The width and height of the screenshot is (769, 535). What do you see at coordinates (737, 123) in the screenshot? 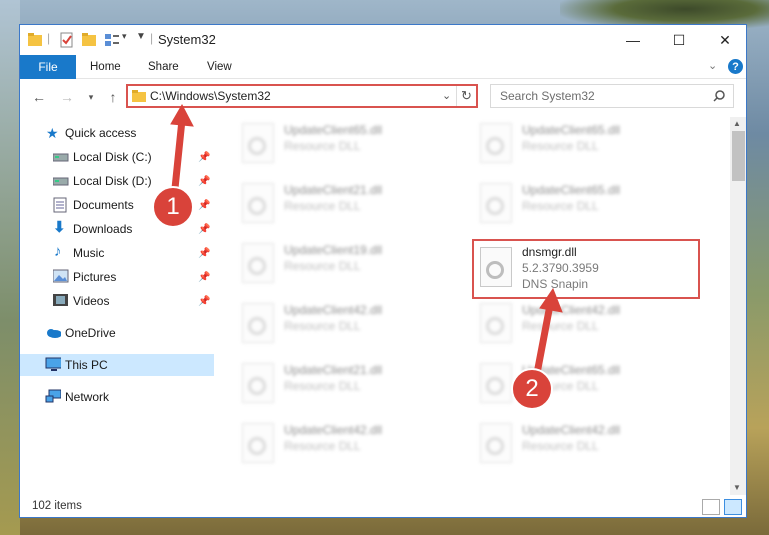
I see `scroll-up-icon: ▲` at bounding box center [737, 123].